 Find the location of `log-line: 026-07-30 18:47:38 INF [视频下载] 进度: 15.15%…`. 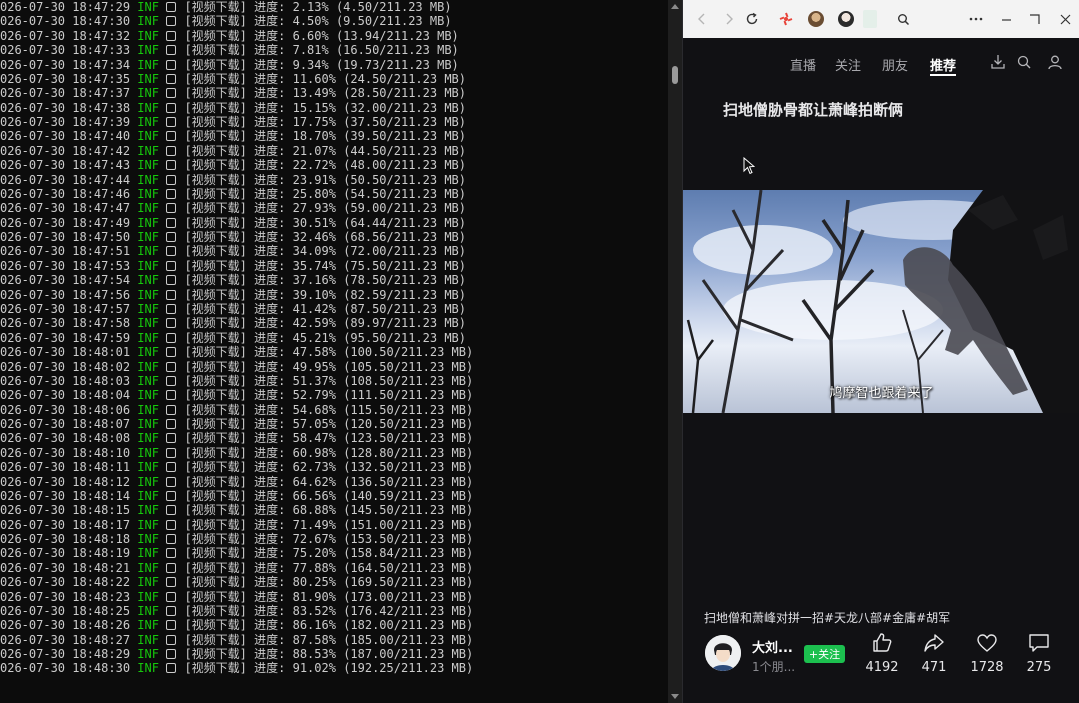

log-line: 026-07-30 18:47:38 INF [视频下载] 进度: 15.15%… is located at coordinates (233, 108).